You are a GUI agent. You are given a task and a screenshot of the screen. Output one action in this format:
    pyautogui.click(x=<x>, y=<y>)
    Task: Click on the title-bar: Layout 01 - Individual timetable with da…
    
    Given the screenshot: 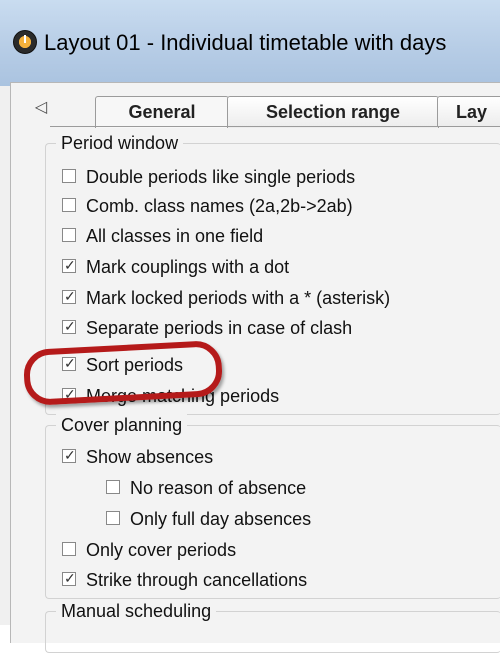 What is the action you would take?
    pyautogui.click(x=250, y=43)
    